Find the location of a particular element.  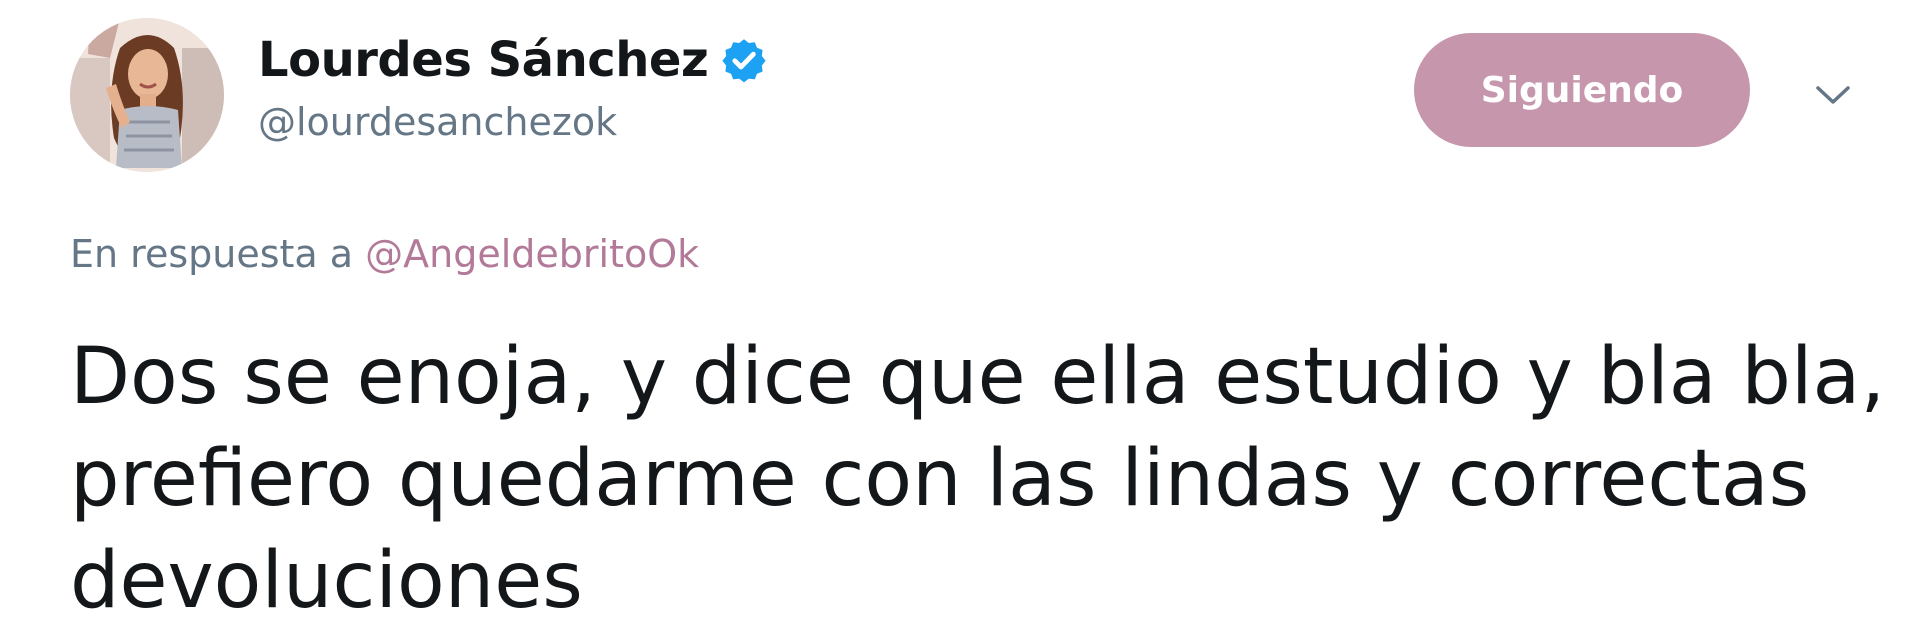

reply-context-prefix: En respuesta a is located at coordinates (212, 254).